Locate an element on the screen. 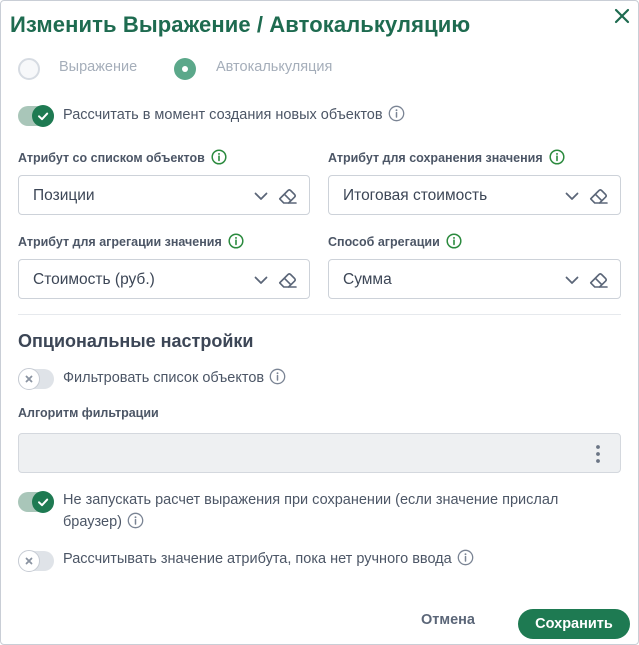 Image resolution: width=639 pixels, height=645 pixels. agg-attr-value: Стоимость (руб.) is located at coordinates (94, 279).